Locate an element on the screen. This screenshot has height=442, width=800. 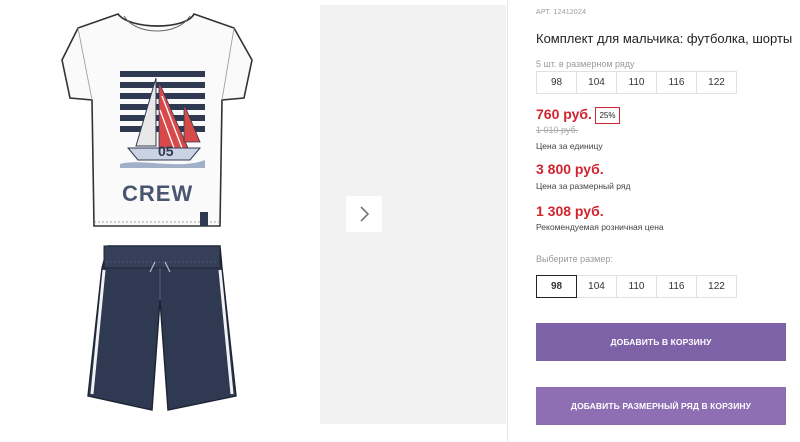
add-size-row-to-cart-button: ДОБАВИТЬ РАЗМЕРНЫЙ РЯД В КОРЗИНУ is located at coordinates (661, 406).